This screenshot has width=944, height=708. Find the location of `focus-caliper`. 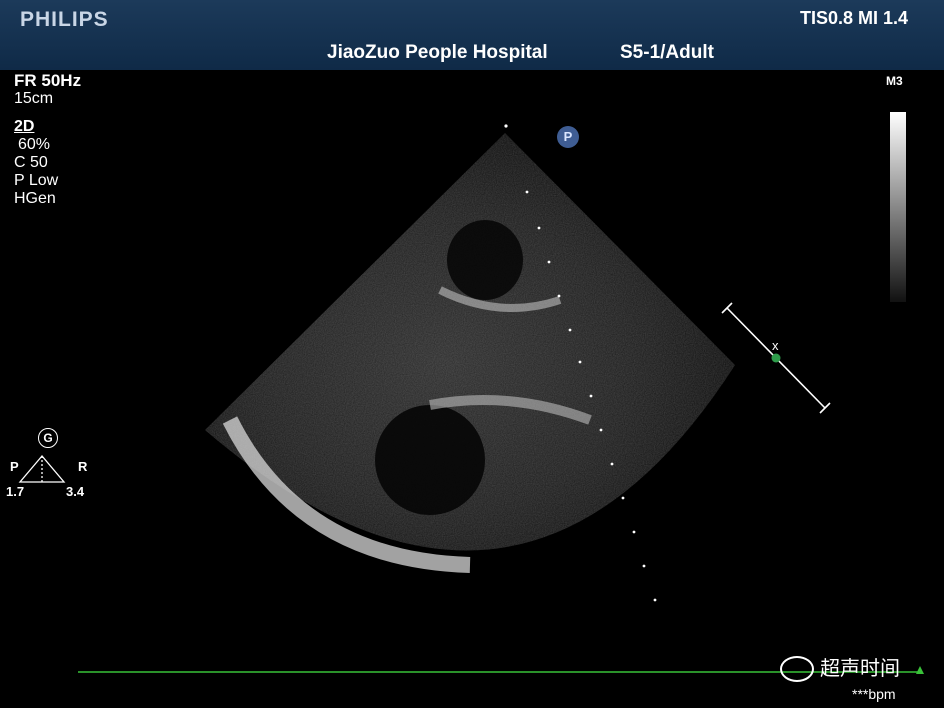

focus-caliper is located at coordinates (776, 358).